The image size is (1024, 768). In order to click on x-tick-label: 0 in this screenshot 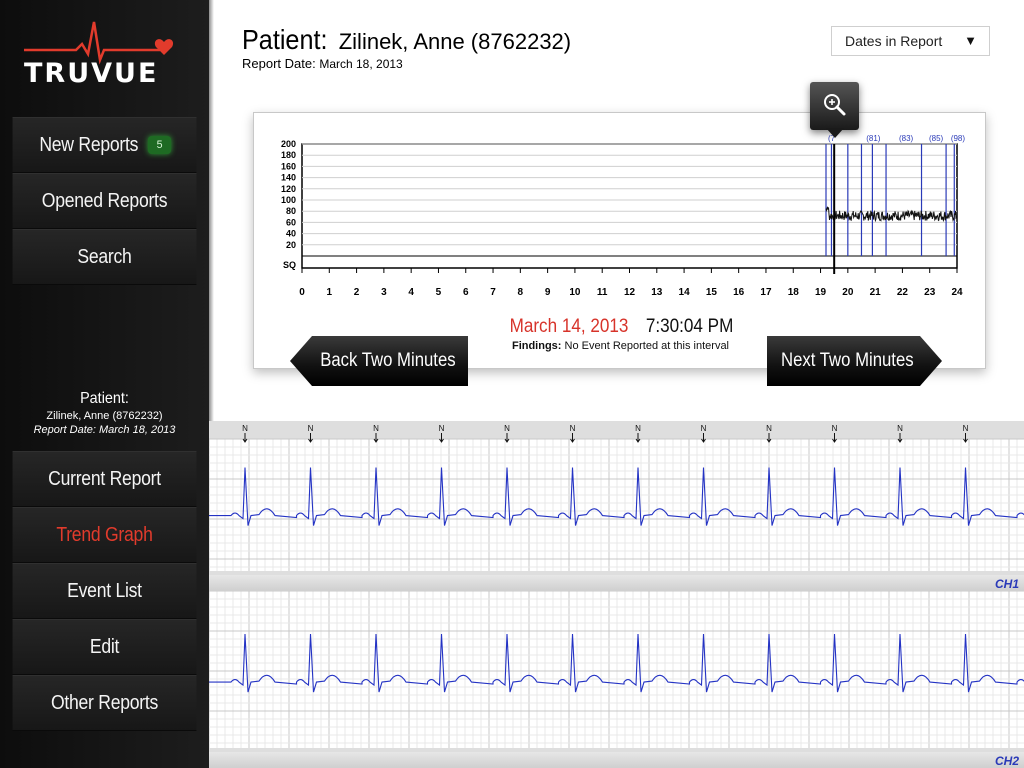, I will do `click(302, 292)`.